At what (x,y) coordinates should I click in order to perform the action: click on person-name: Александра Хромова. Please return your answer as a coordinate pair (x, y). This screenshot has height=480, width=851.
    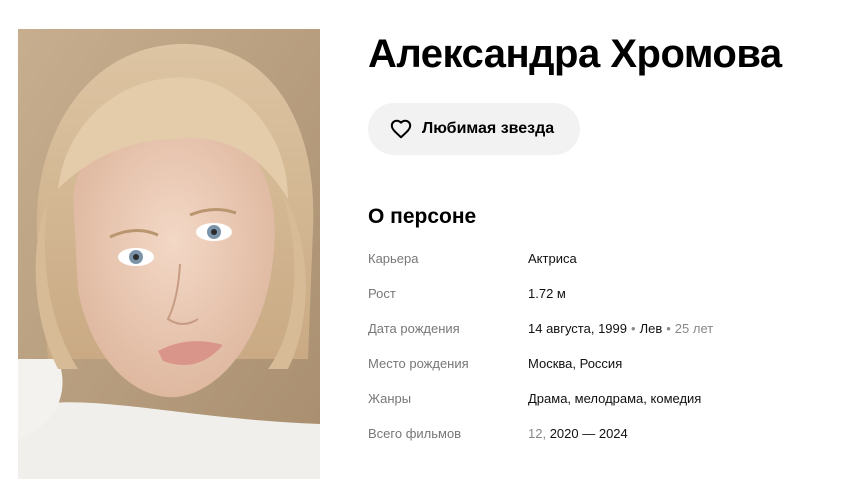
    Looking at the image, I should click on (575, 54).